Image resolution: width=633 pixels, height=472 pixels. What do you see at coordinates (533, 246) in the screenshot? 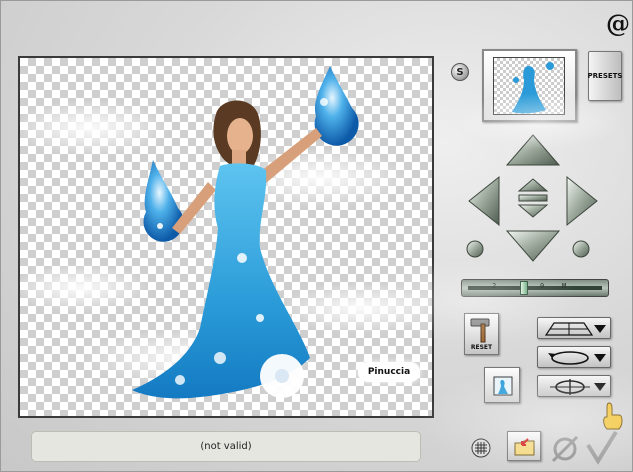
I see `arrow-down-icon` at bounding box center [533, 246].